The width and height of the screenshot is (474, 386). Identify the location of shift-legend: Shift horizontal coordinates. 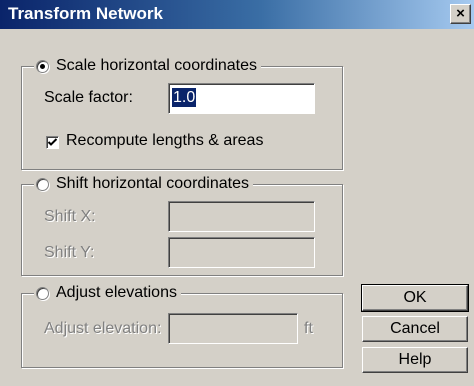
(143, 184).